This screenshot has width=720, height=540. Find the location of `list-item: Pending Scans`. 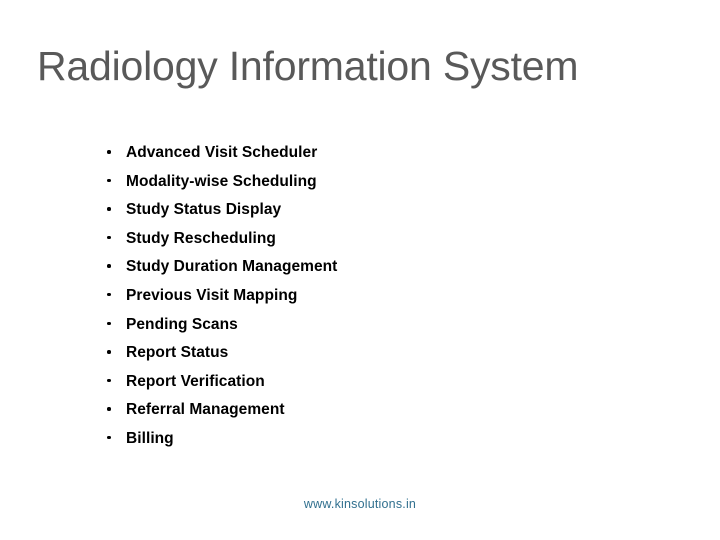

list-item: Pending Scans is located at coordinates (360, 329).